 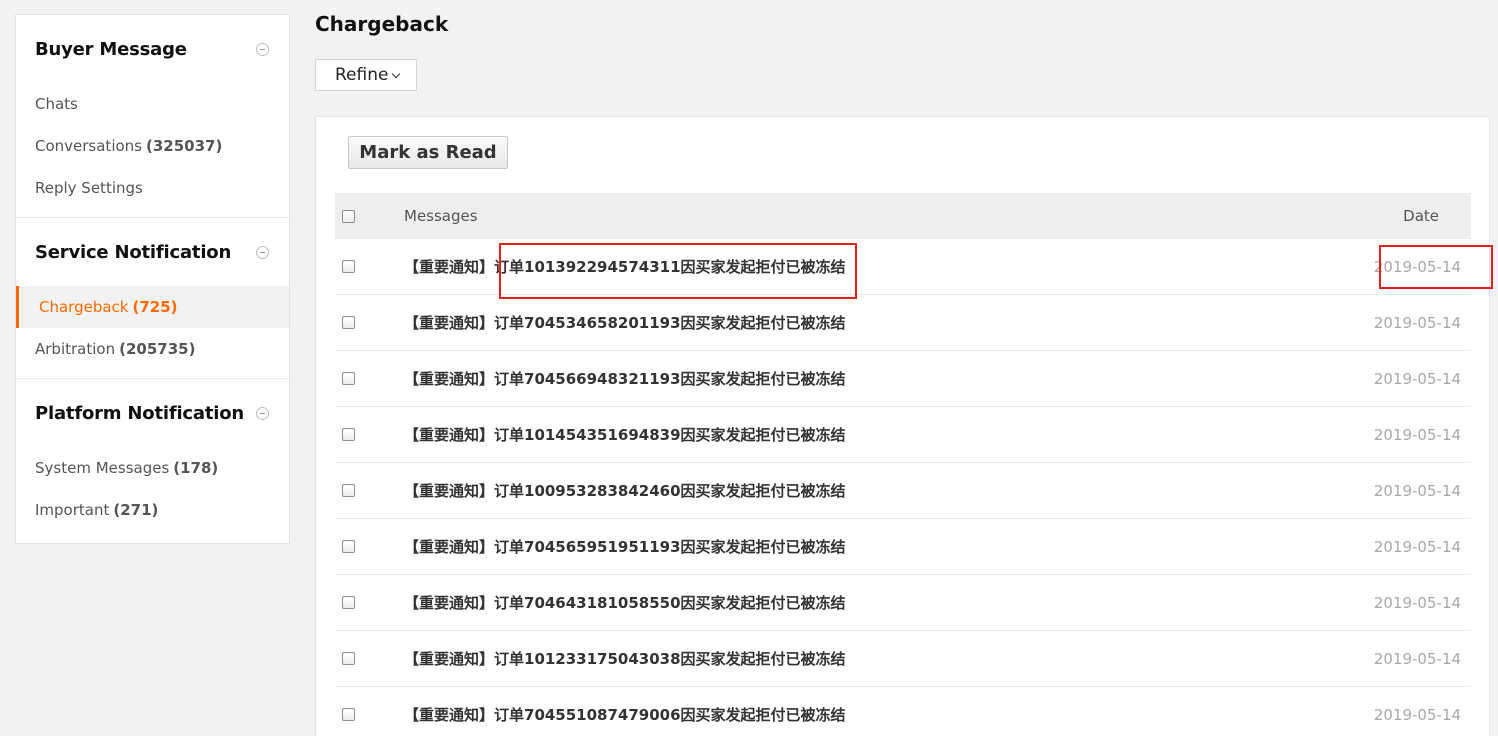 I want to click on sidebar-item-label: Arbitration, so click(x=75, y=349).